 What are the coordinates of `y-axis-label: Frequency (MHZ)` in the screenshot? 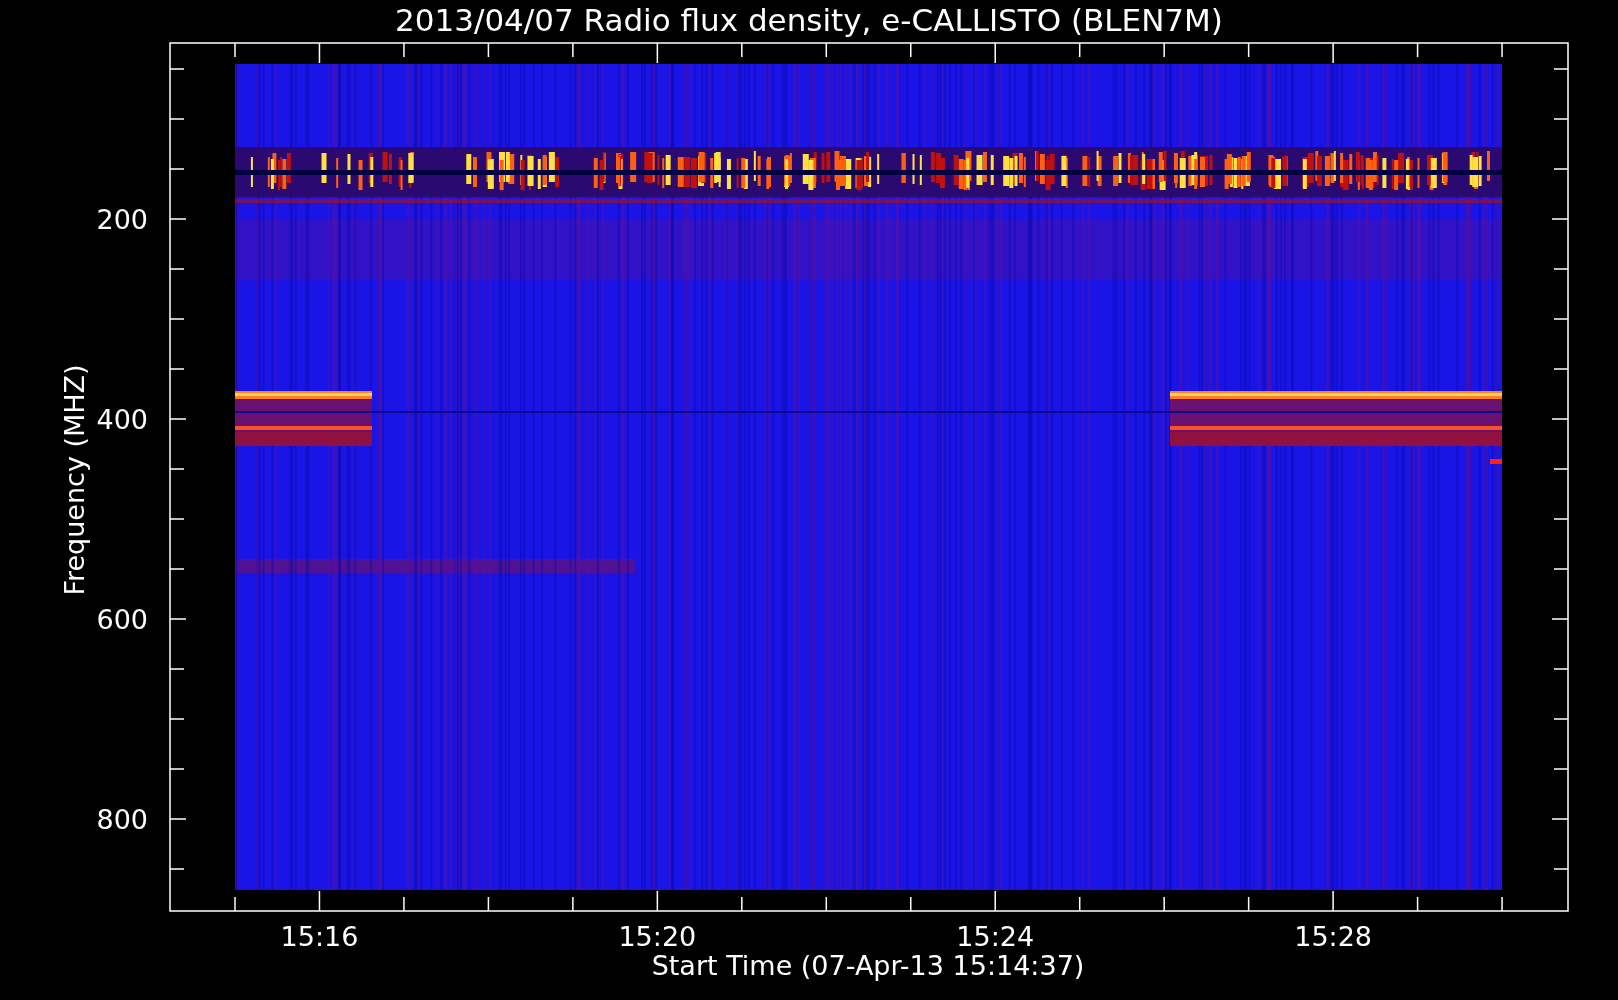 It's located at (74, 480).